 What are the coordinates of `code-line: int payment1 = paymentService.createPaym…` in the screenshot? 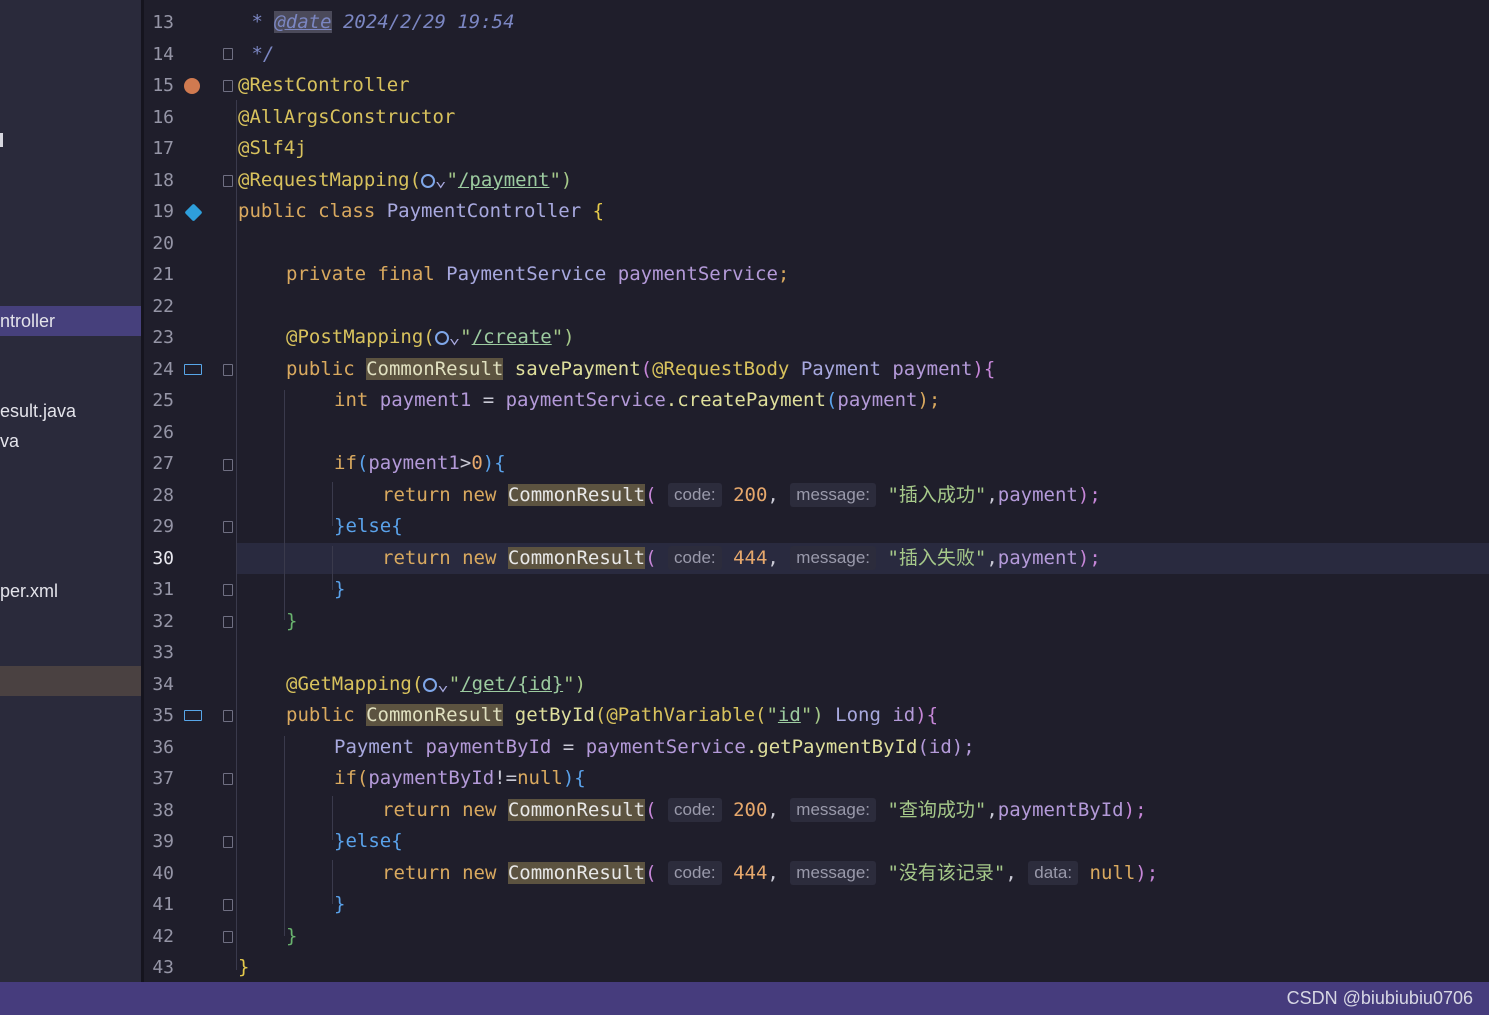 It's located at (637, 400).